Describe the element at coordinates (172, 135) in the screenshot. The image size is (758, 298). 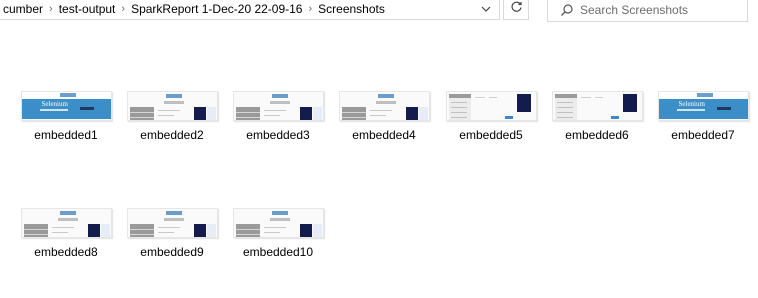
I see `file-name: embedded2` at that location.